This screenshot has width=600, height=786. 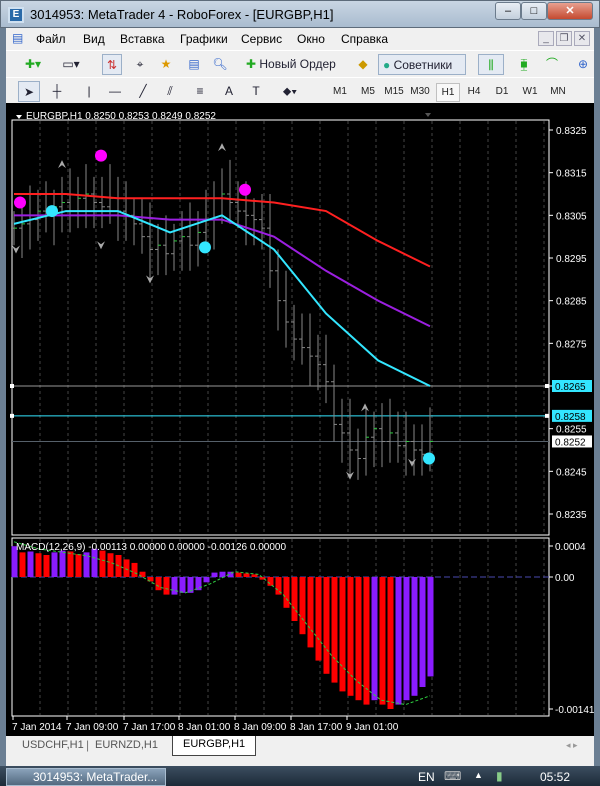 What do you see at coordinates (368, 91) in the screenshot?
I see `timeframe-m5: M5` at bounding box center [368, 91].